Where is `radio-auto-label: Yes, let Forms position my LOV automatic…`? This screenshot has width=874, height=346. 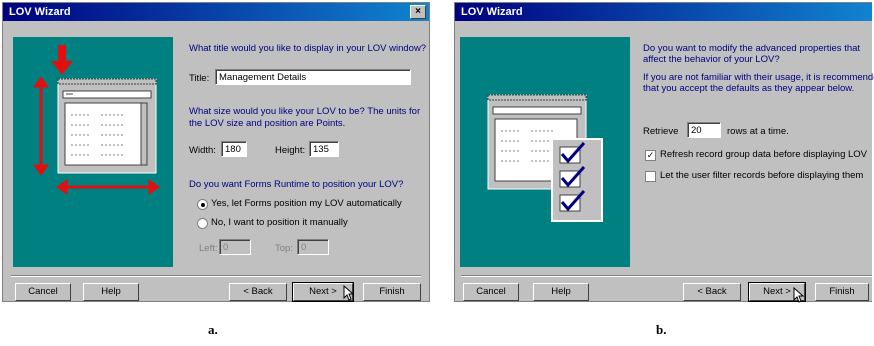 radio-auto-label: Yes, let Forms position my LOV automatic… is located at coordinates (306, 203).